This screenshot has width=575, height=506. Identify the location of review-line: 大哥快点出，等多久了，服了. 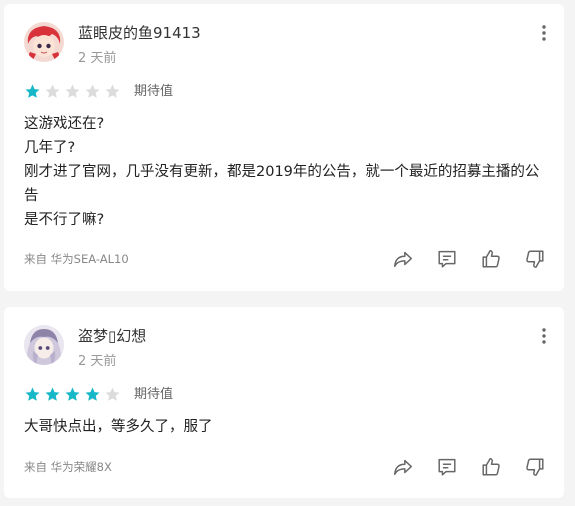
(118, 427).